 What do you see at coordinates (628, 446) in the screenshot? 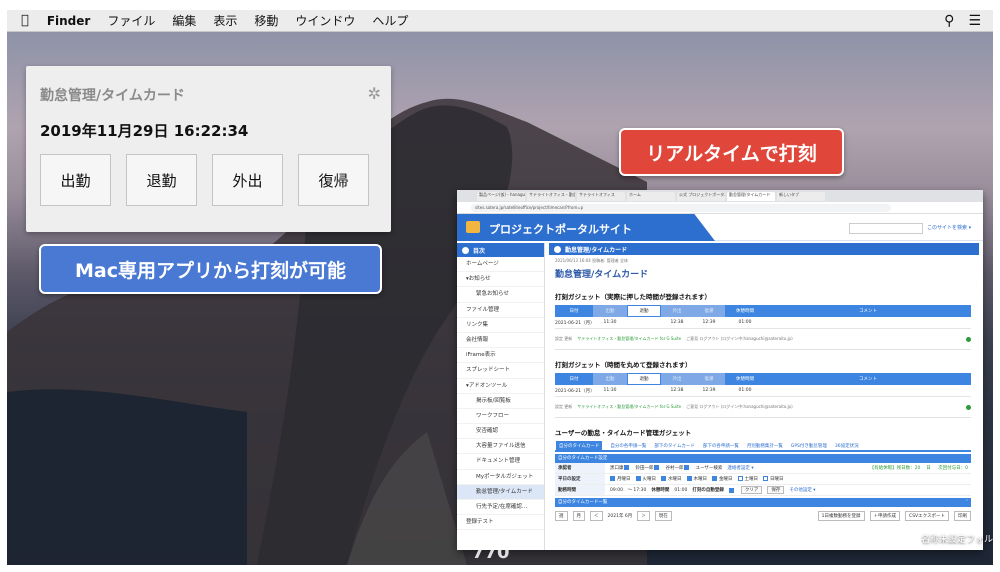
I see `tab-my-requests: 自分の各申請一覧` at bounding box center [628, 446].